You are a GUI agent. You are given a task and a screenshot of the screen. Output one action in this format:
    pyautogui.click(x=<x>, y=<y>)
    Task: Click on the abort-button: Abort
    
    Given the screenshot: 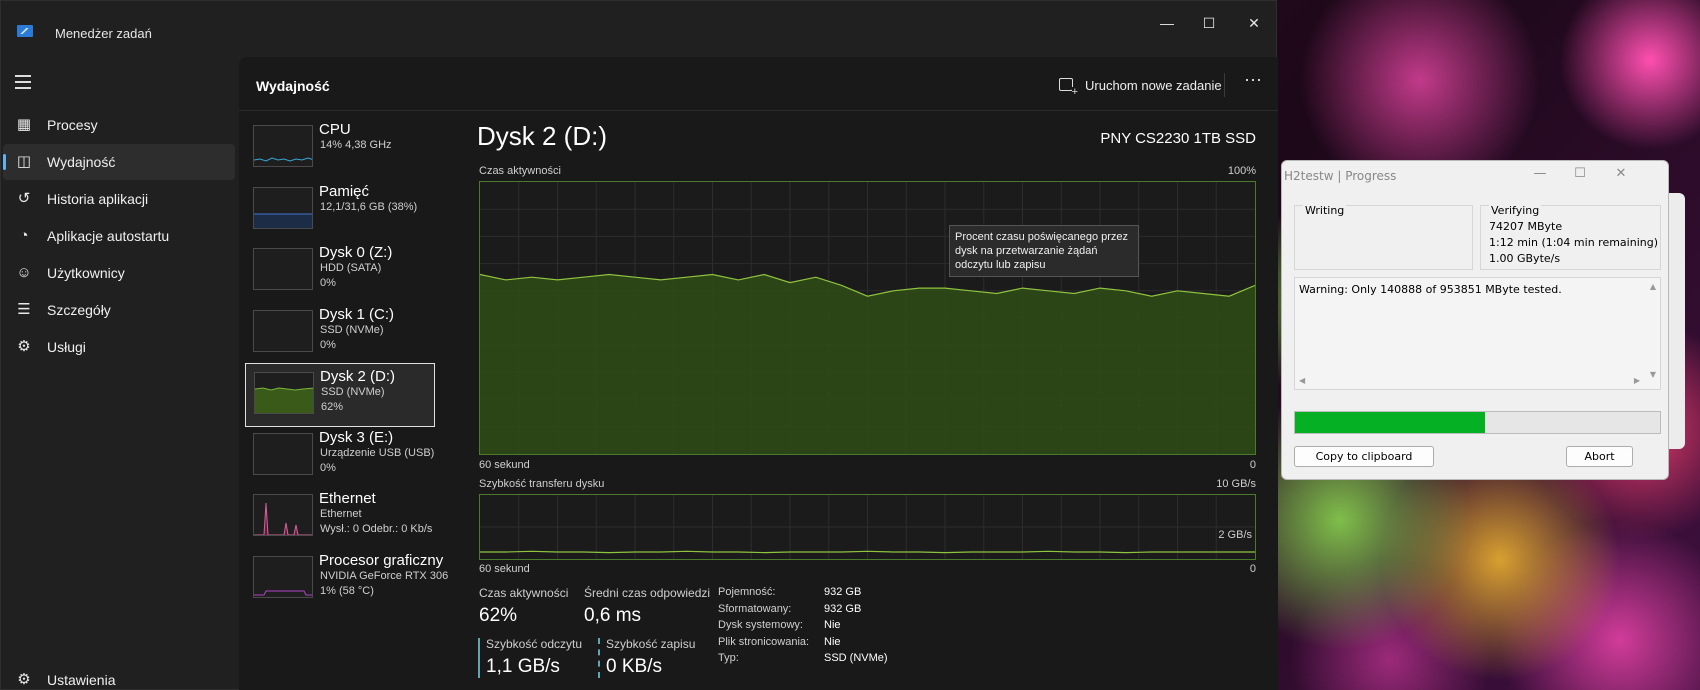 What is the action you would take?
    pyautogui.click(x=1599, y=456)
    